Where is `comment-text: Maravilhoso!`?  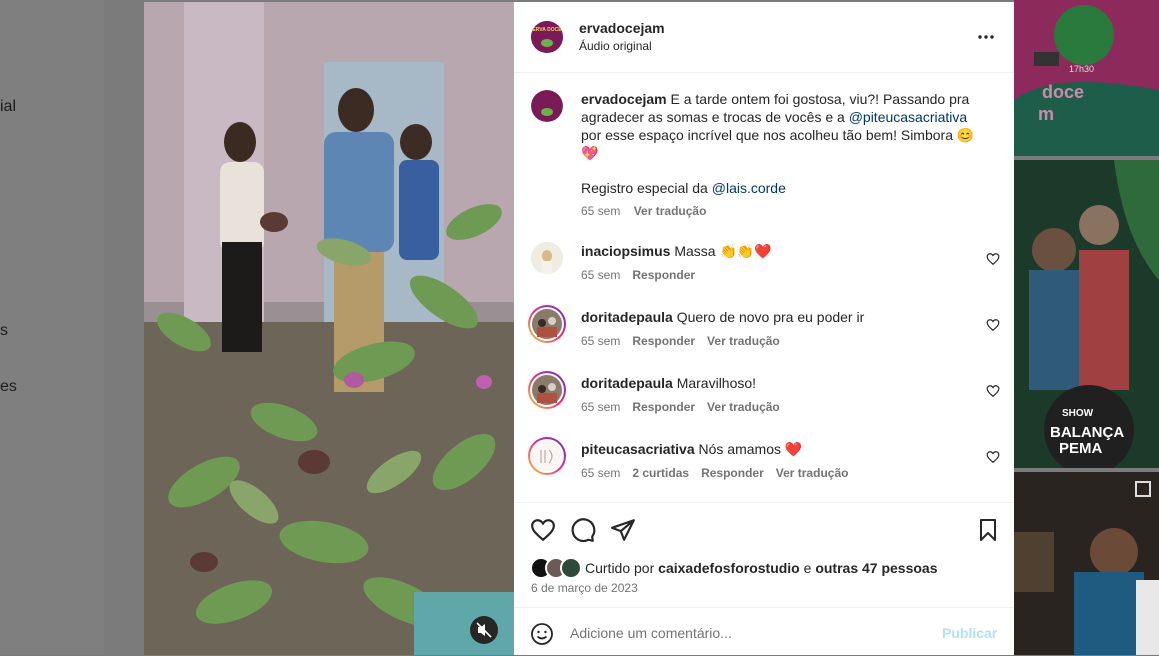 comment-text: Maravilhoso! is located at coordinates (716, 383).